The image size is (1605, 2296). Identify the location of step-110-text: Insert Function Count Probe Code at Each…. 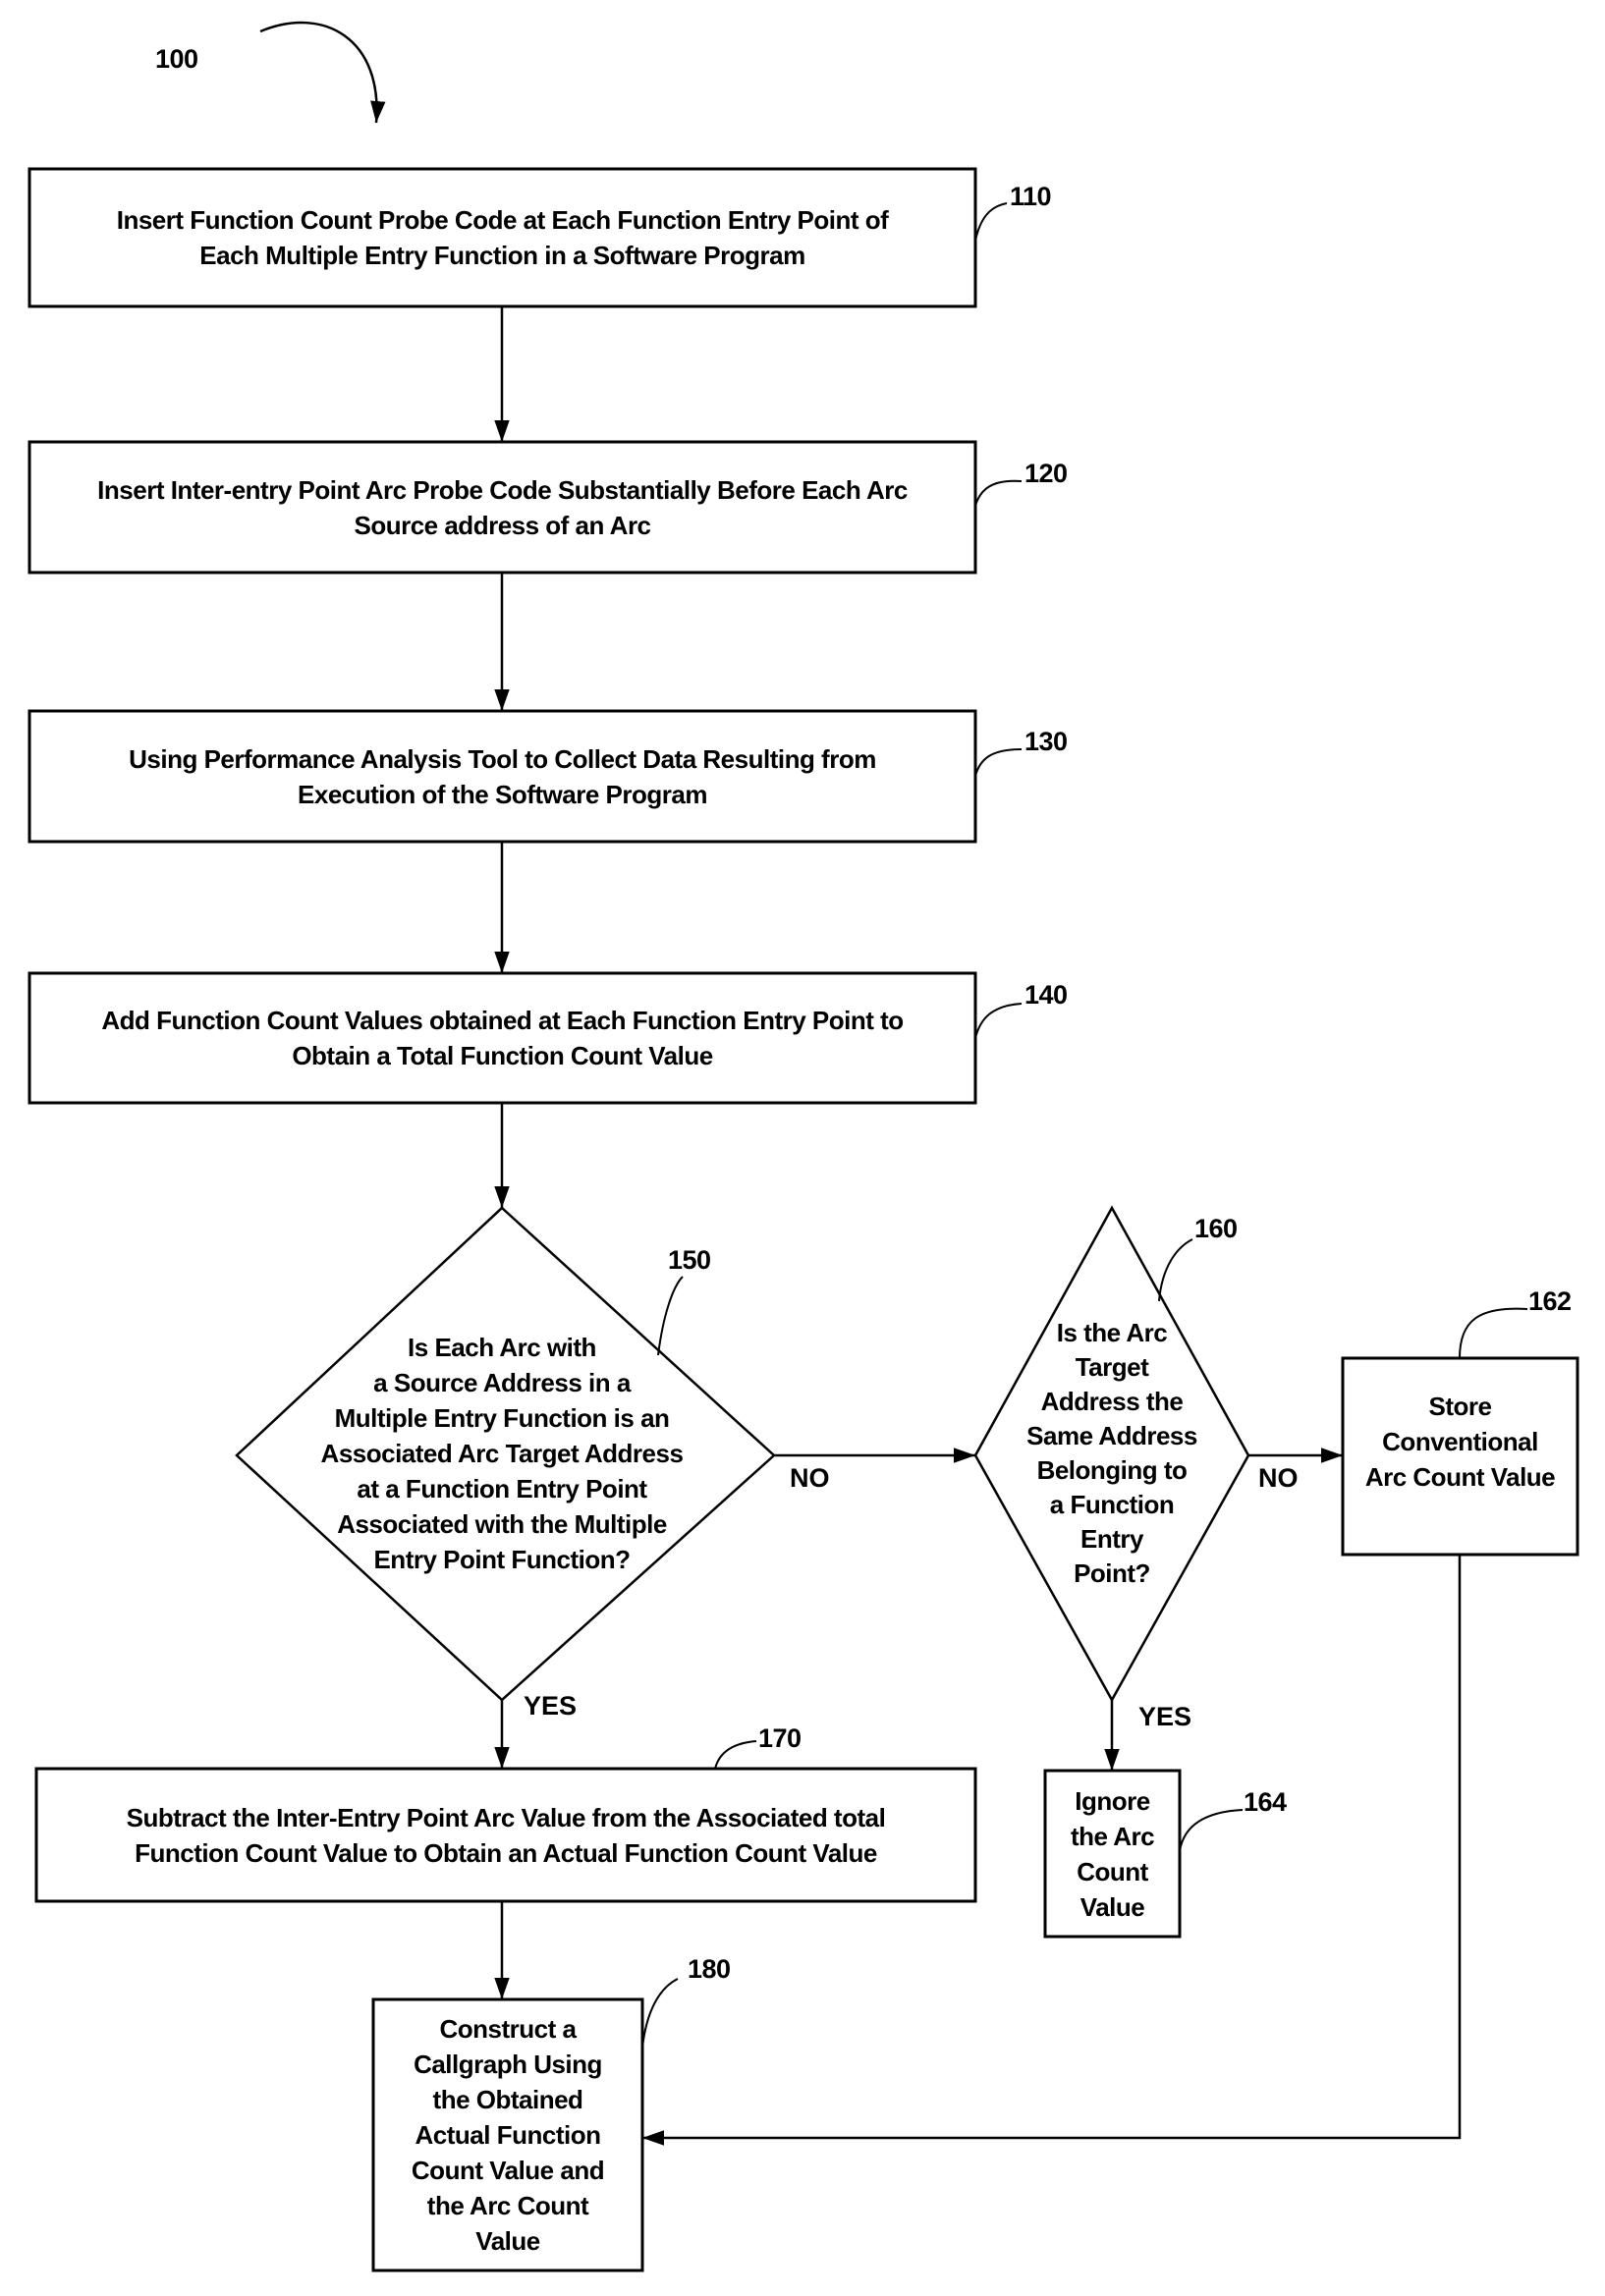
(503, 237).